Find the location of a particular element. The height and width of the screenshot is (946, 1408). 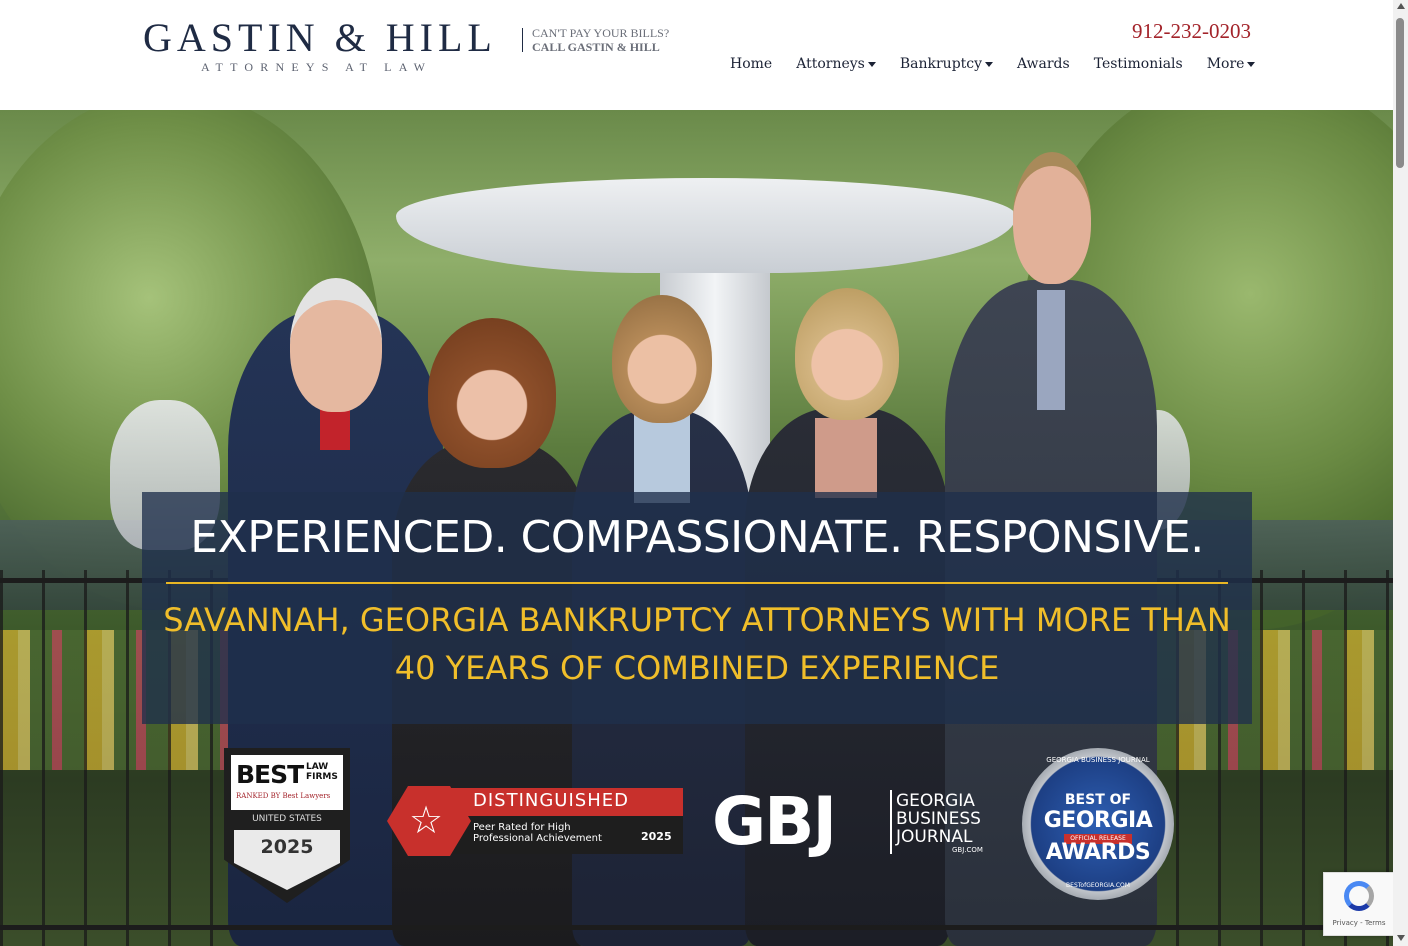

nav-awards: Awards is located at coordinates (1043, 64).